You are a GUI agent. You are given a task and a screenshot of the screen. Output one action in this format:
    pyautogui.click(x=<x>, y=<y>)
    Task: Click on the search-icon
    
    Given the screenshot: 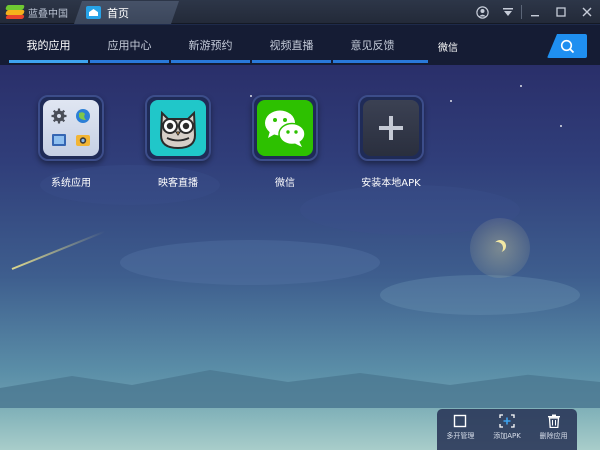 What is the action you would take?
    pyautogui.click(x=567, y=46)
    